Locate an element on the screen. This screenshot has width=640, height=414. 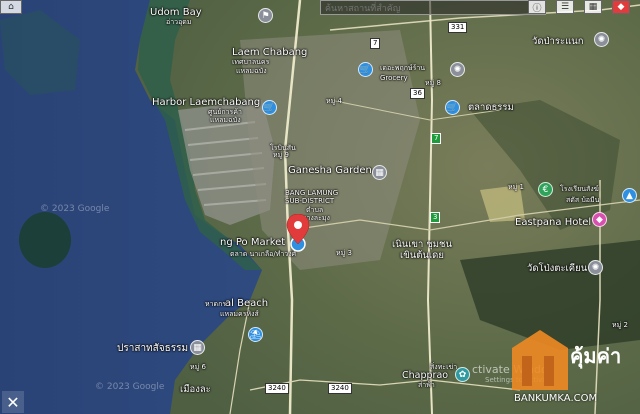
place-icon: ▲ is located at coordinates (629, 195).